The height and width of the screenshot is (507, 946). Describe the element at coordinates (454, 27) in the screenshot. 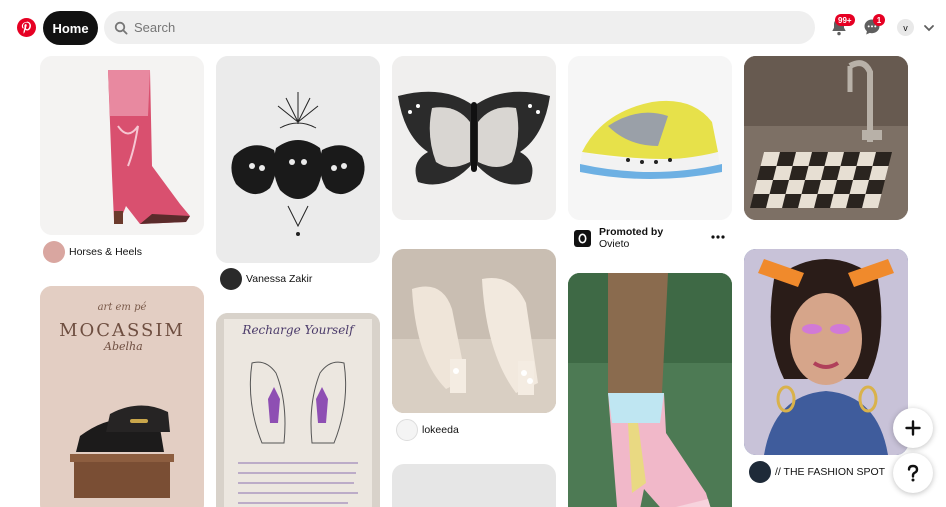

I see `search-input` at that location.